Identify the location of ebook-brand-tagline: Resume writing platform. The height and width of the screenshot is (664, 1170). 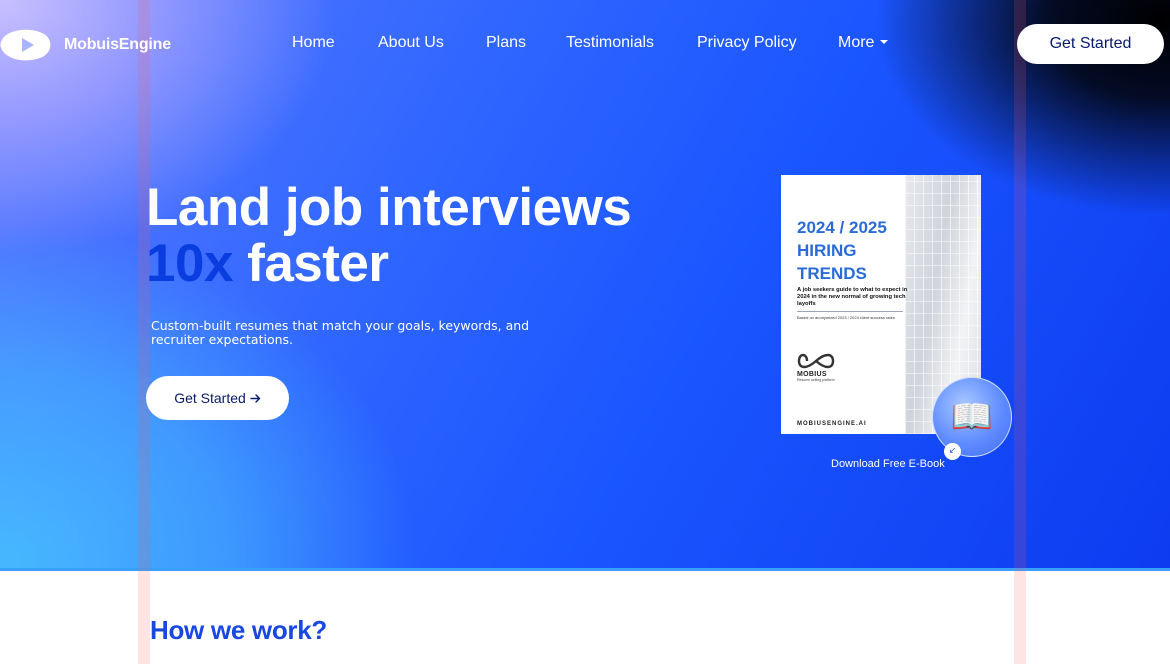
(816, 380).